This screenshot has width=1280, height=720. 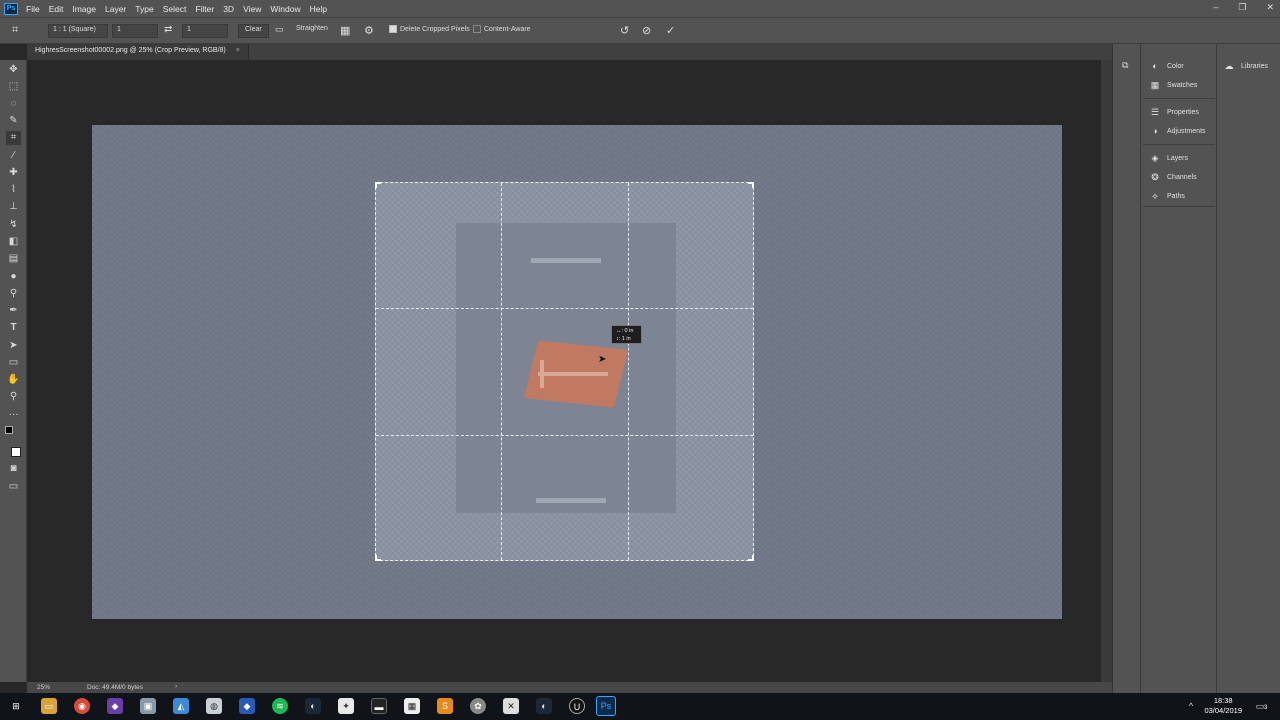 I want to click on menu-view: View, so click(x=252, y=9).